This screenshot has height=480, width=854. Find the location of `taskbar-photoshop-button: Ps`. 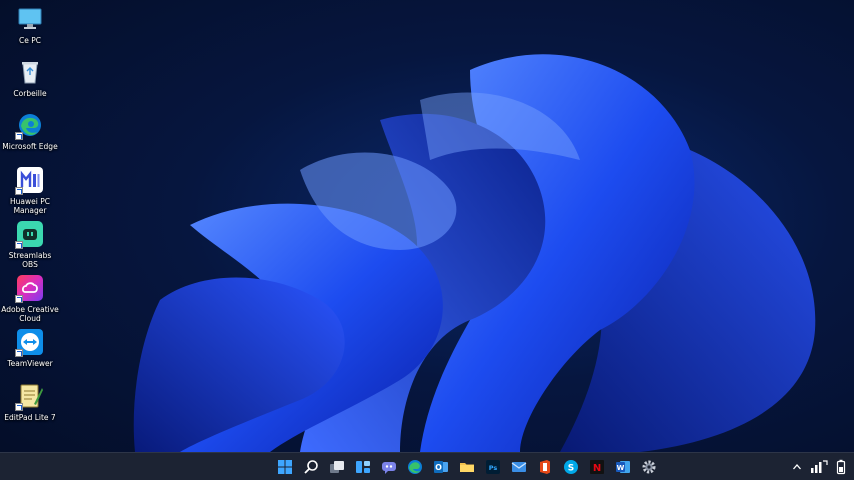

taskbar-photoshop-button: Ps is located at coordinates (493, 467).